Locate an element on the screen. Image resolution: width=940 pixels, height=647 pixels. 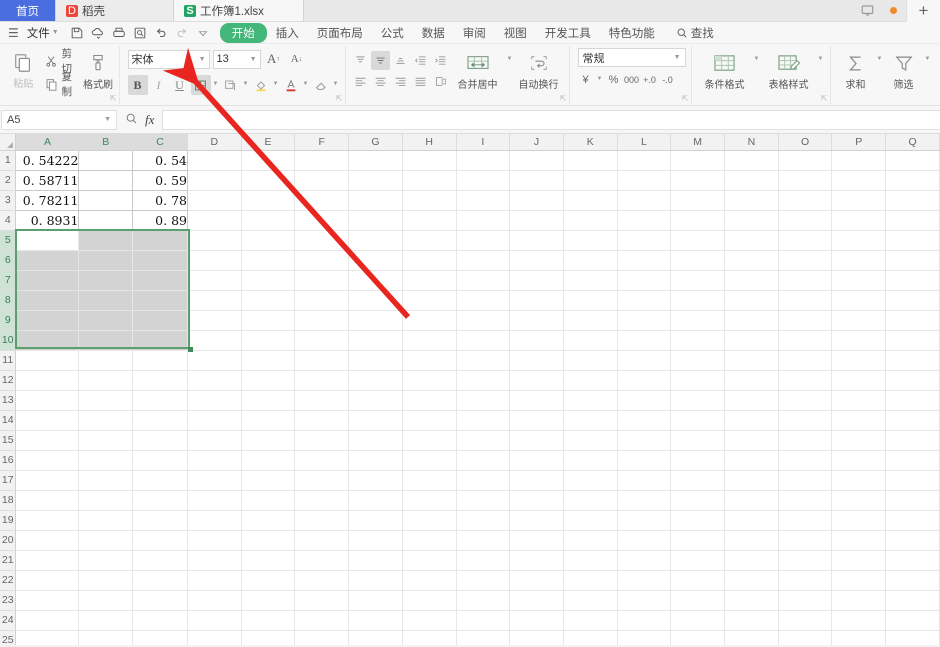
cell-L2 is located at coordinates (644, 180).